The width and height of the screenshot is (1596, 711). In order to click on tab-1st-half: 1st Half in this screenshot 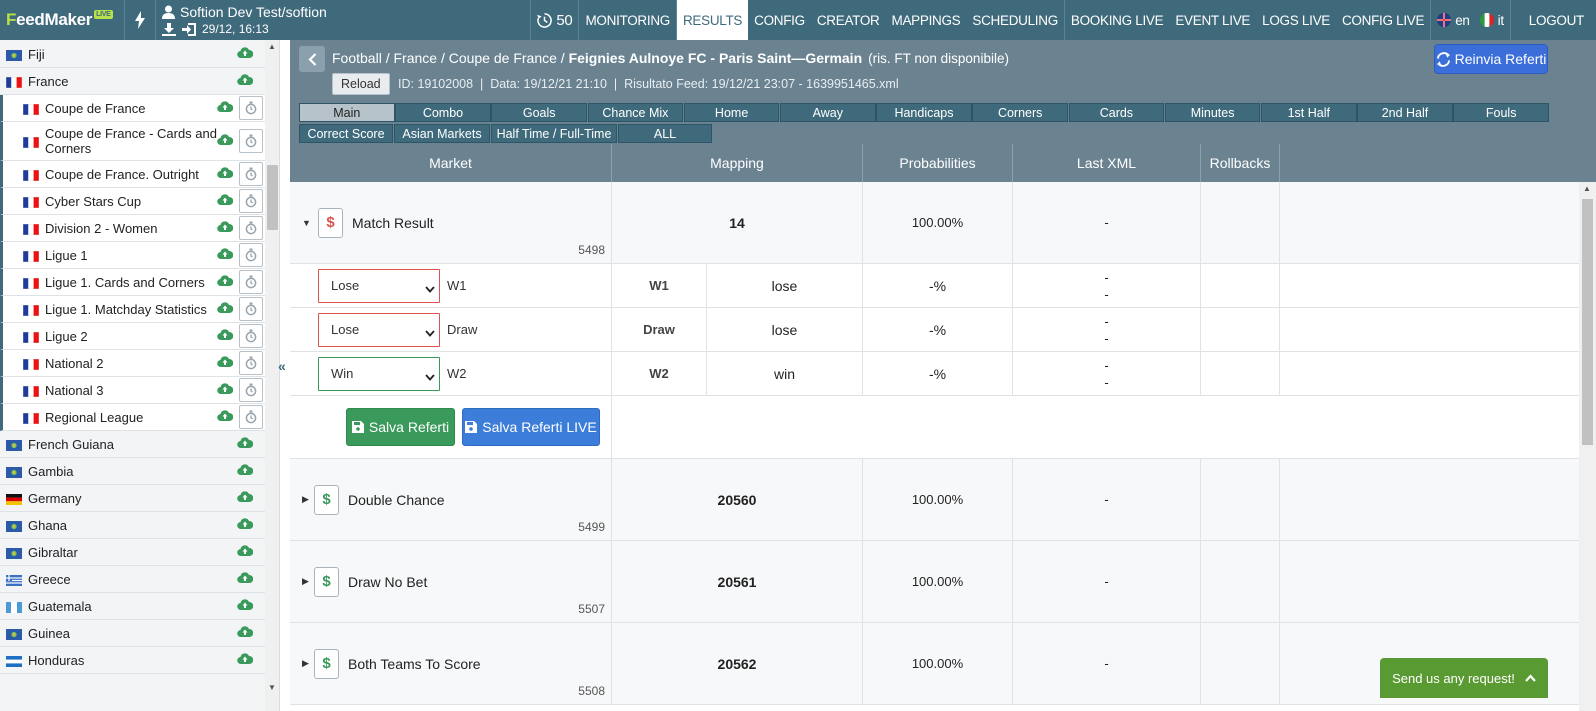, I will do `click(1309, 112)`.